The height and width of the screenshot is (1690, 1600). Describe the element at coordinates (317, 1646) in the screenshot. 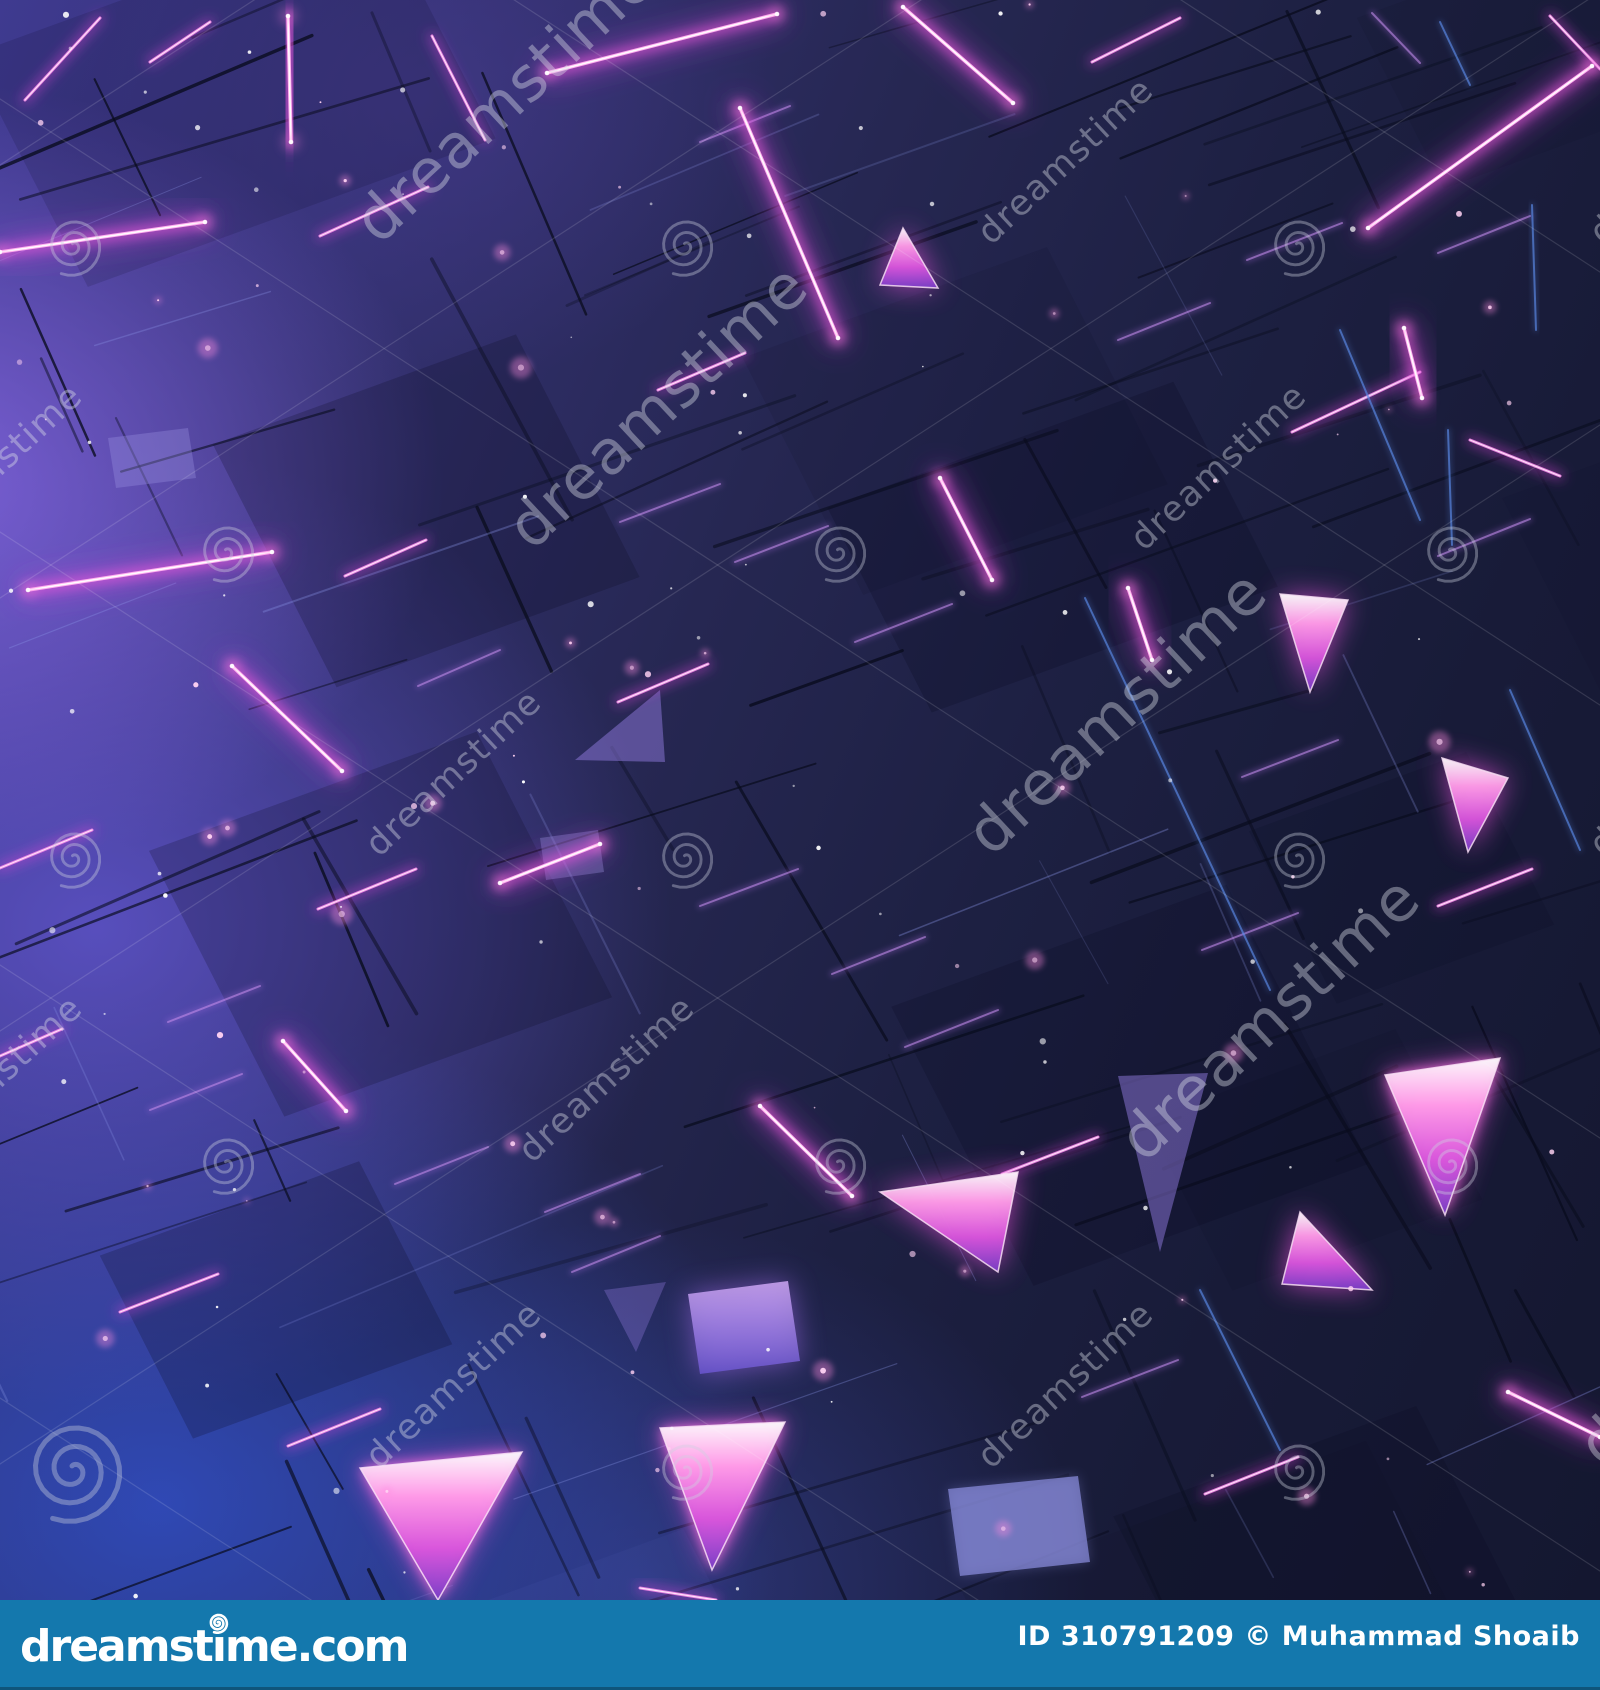

I see `logo-text-post: me.com` at that location.